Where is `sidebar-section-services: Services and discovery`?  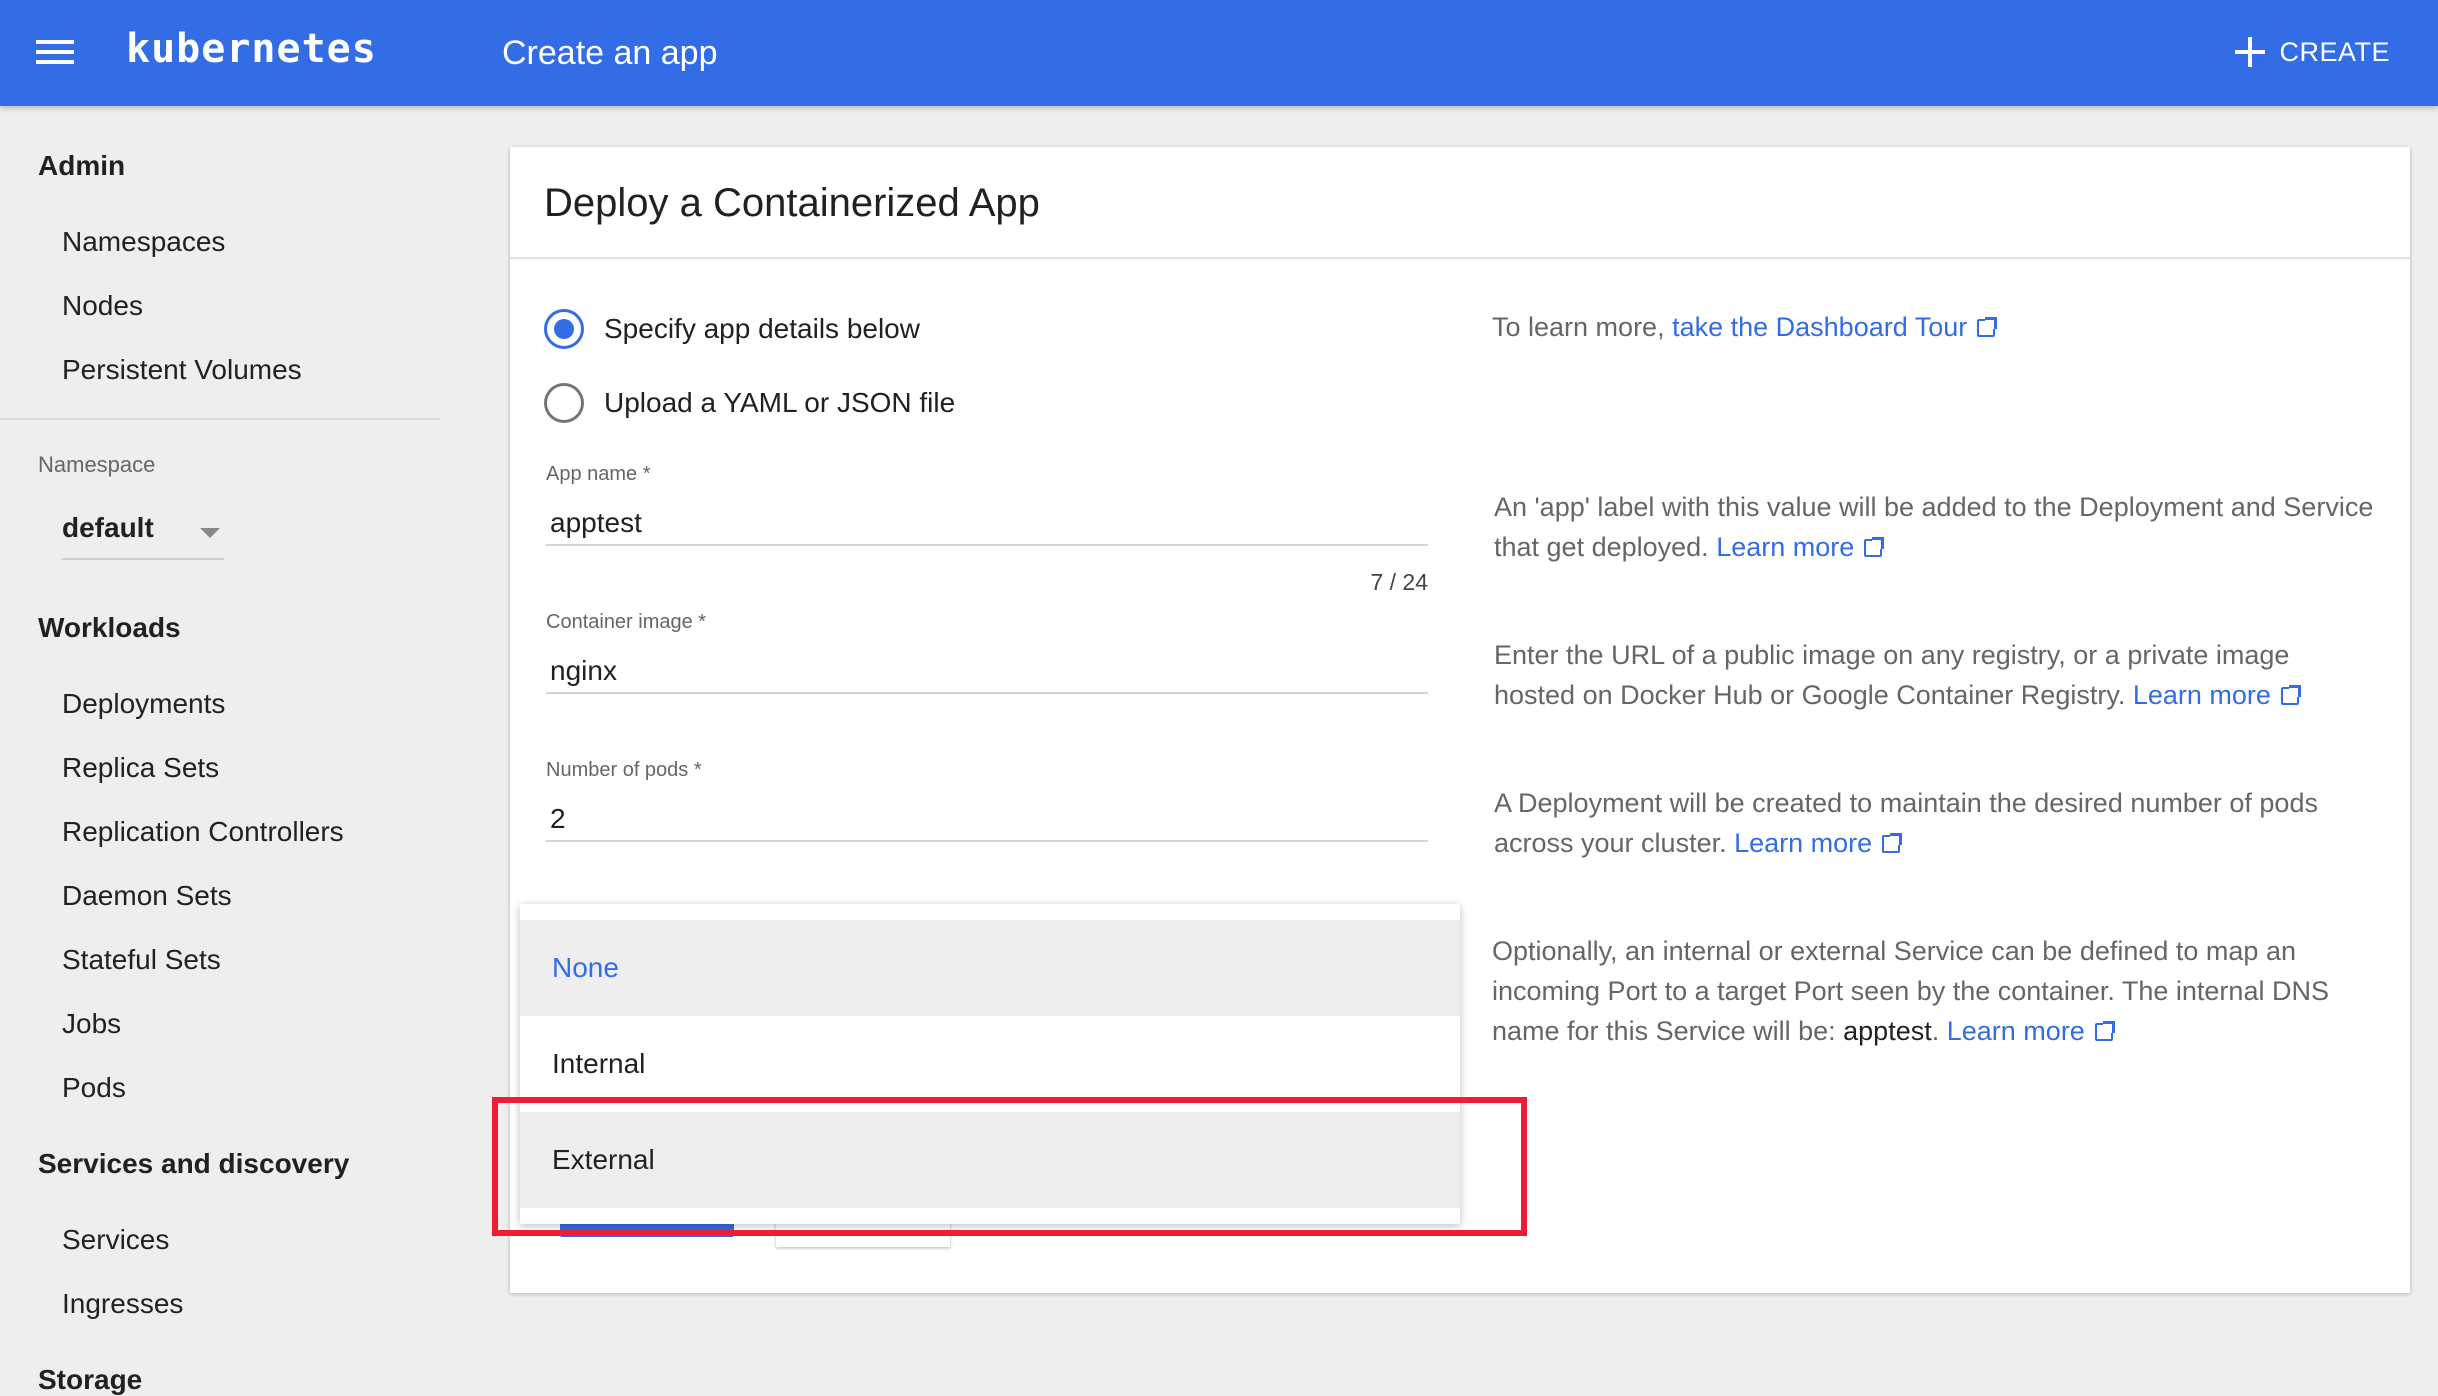
sidebar-section-services: Services and discovery is located at coordinates (193, 1164).